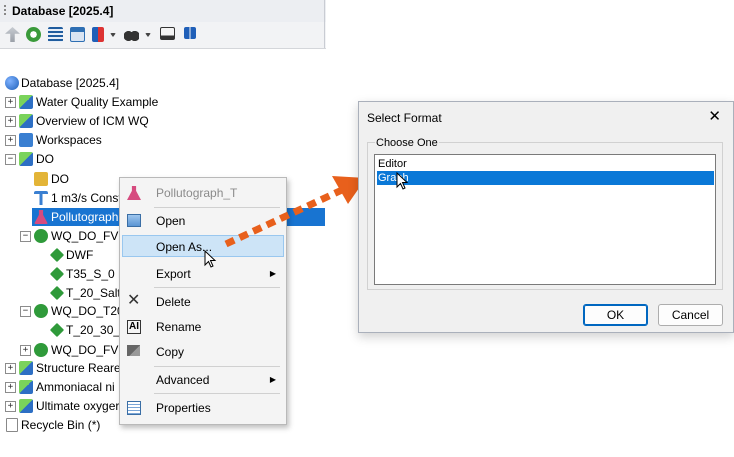 The image size is (734, 457). Describe the element at coordinates (96, 274) in the screenshot. I see `tree-item-label: T35_S_0 D` at that location.